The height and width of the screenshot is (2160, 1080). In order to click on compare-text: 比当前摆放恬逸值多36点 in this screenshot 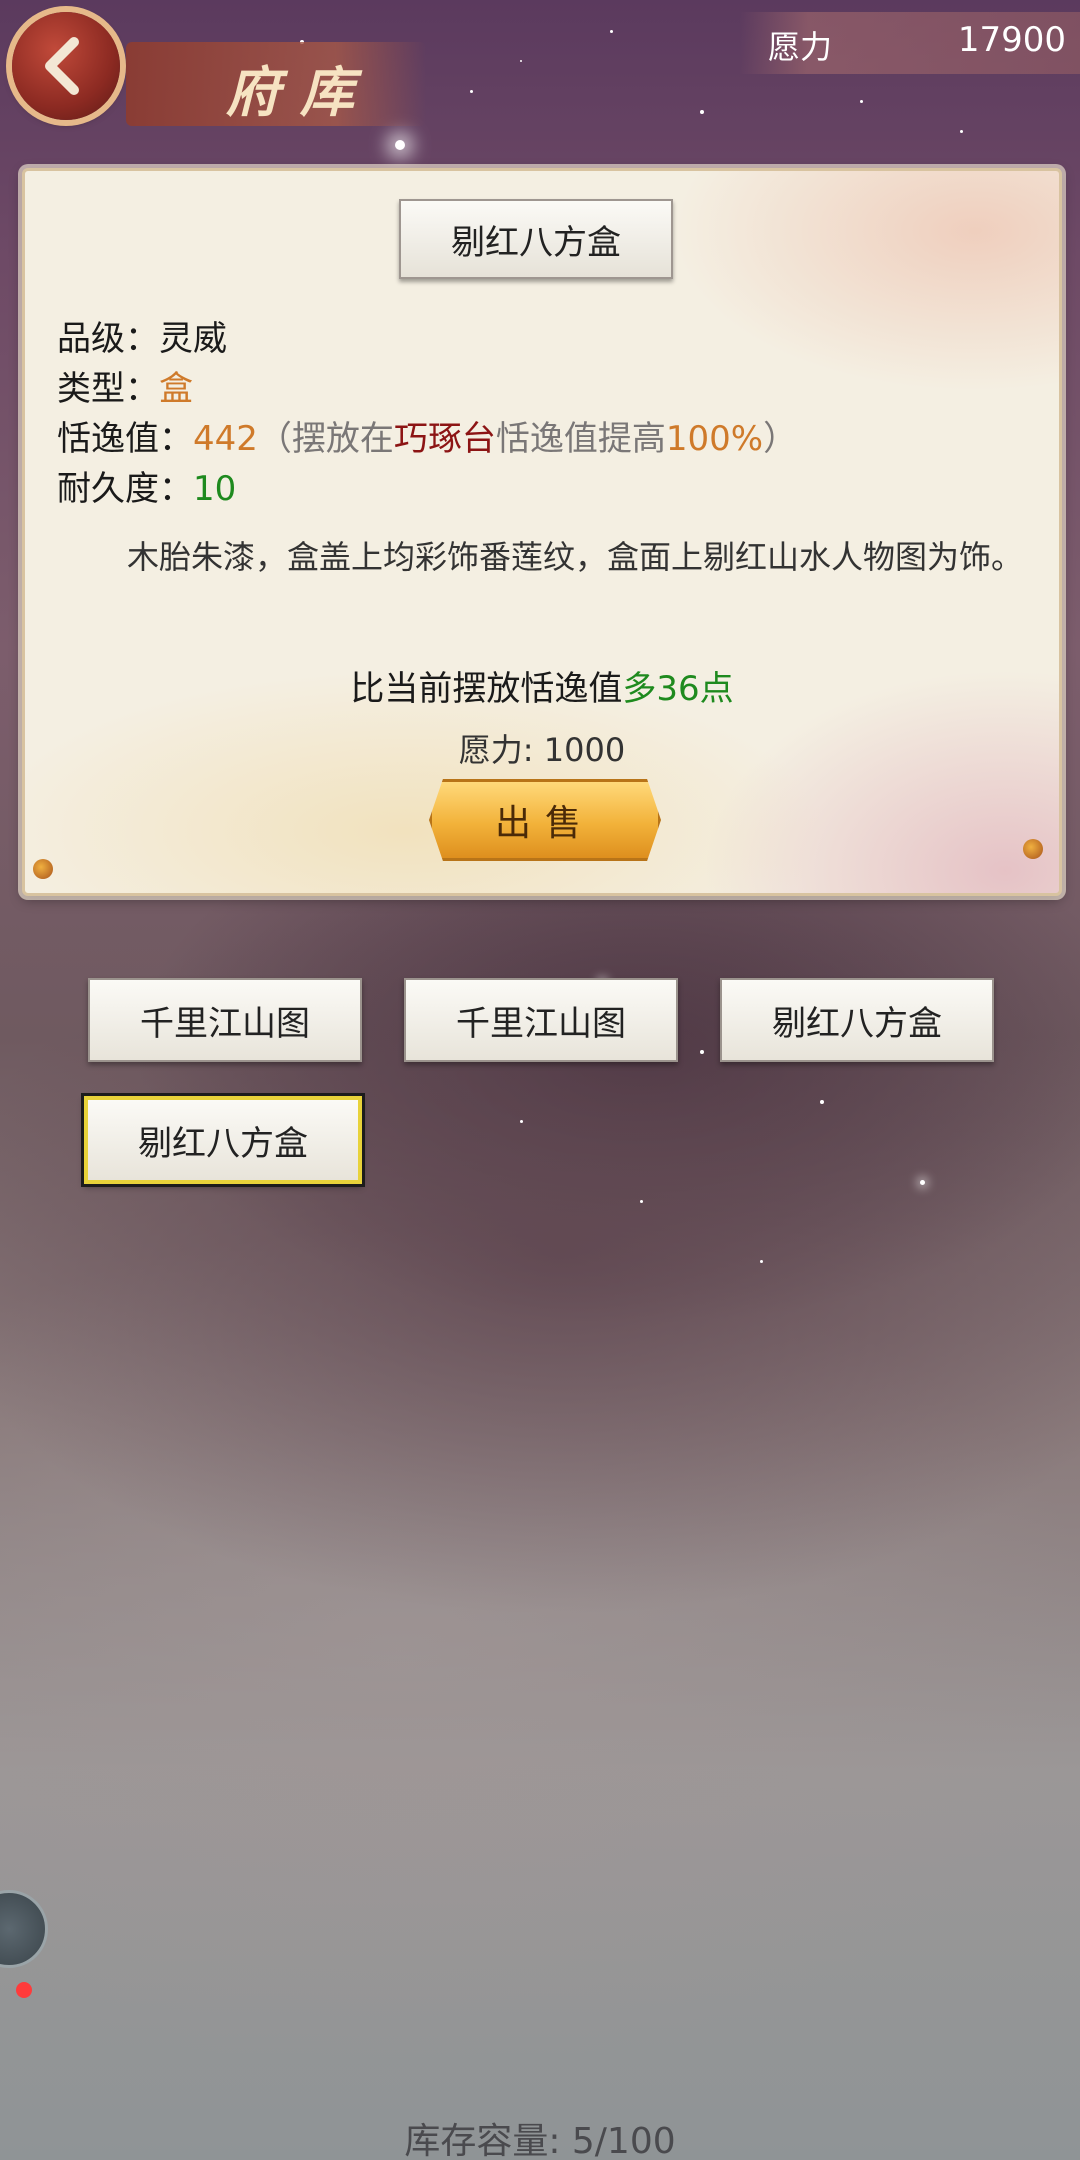, I will do `click(542, 685)`.